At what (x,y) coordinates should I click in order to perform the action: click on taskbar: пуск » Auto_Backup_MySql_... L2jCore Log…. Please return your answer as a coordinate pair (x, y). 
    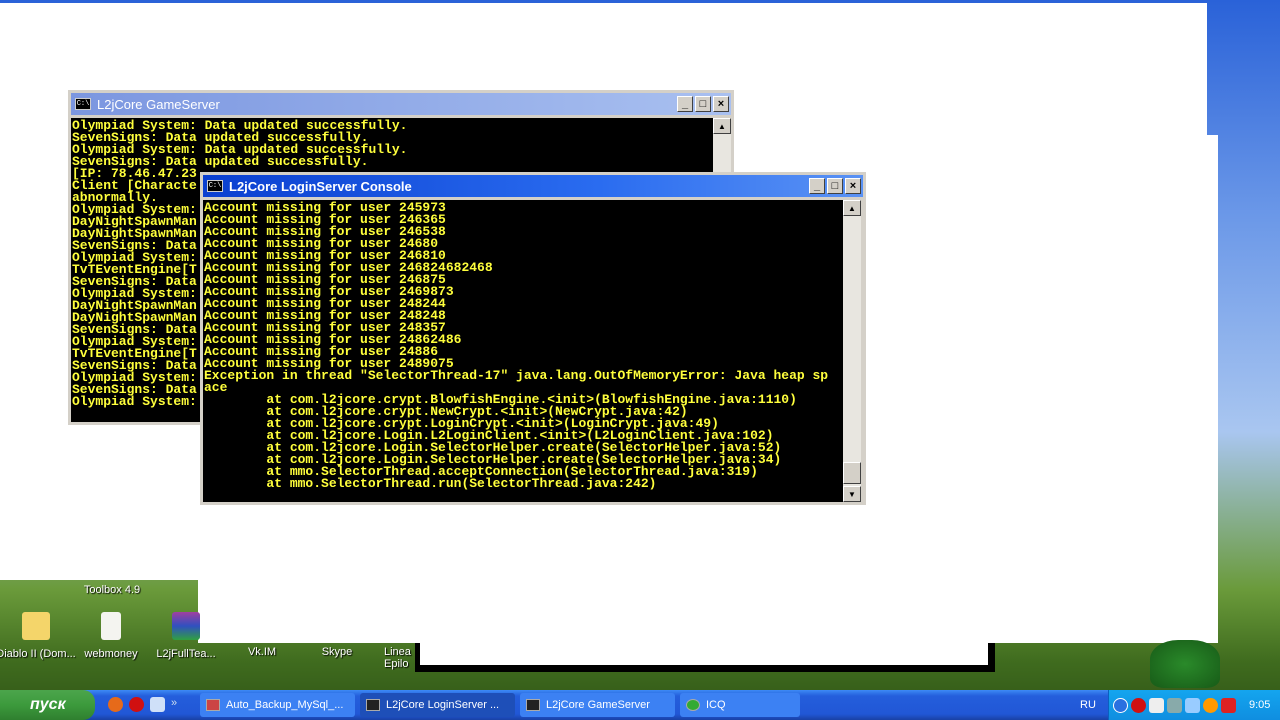
    Looking at the image, I should click on (640, 705).